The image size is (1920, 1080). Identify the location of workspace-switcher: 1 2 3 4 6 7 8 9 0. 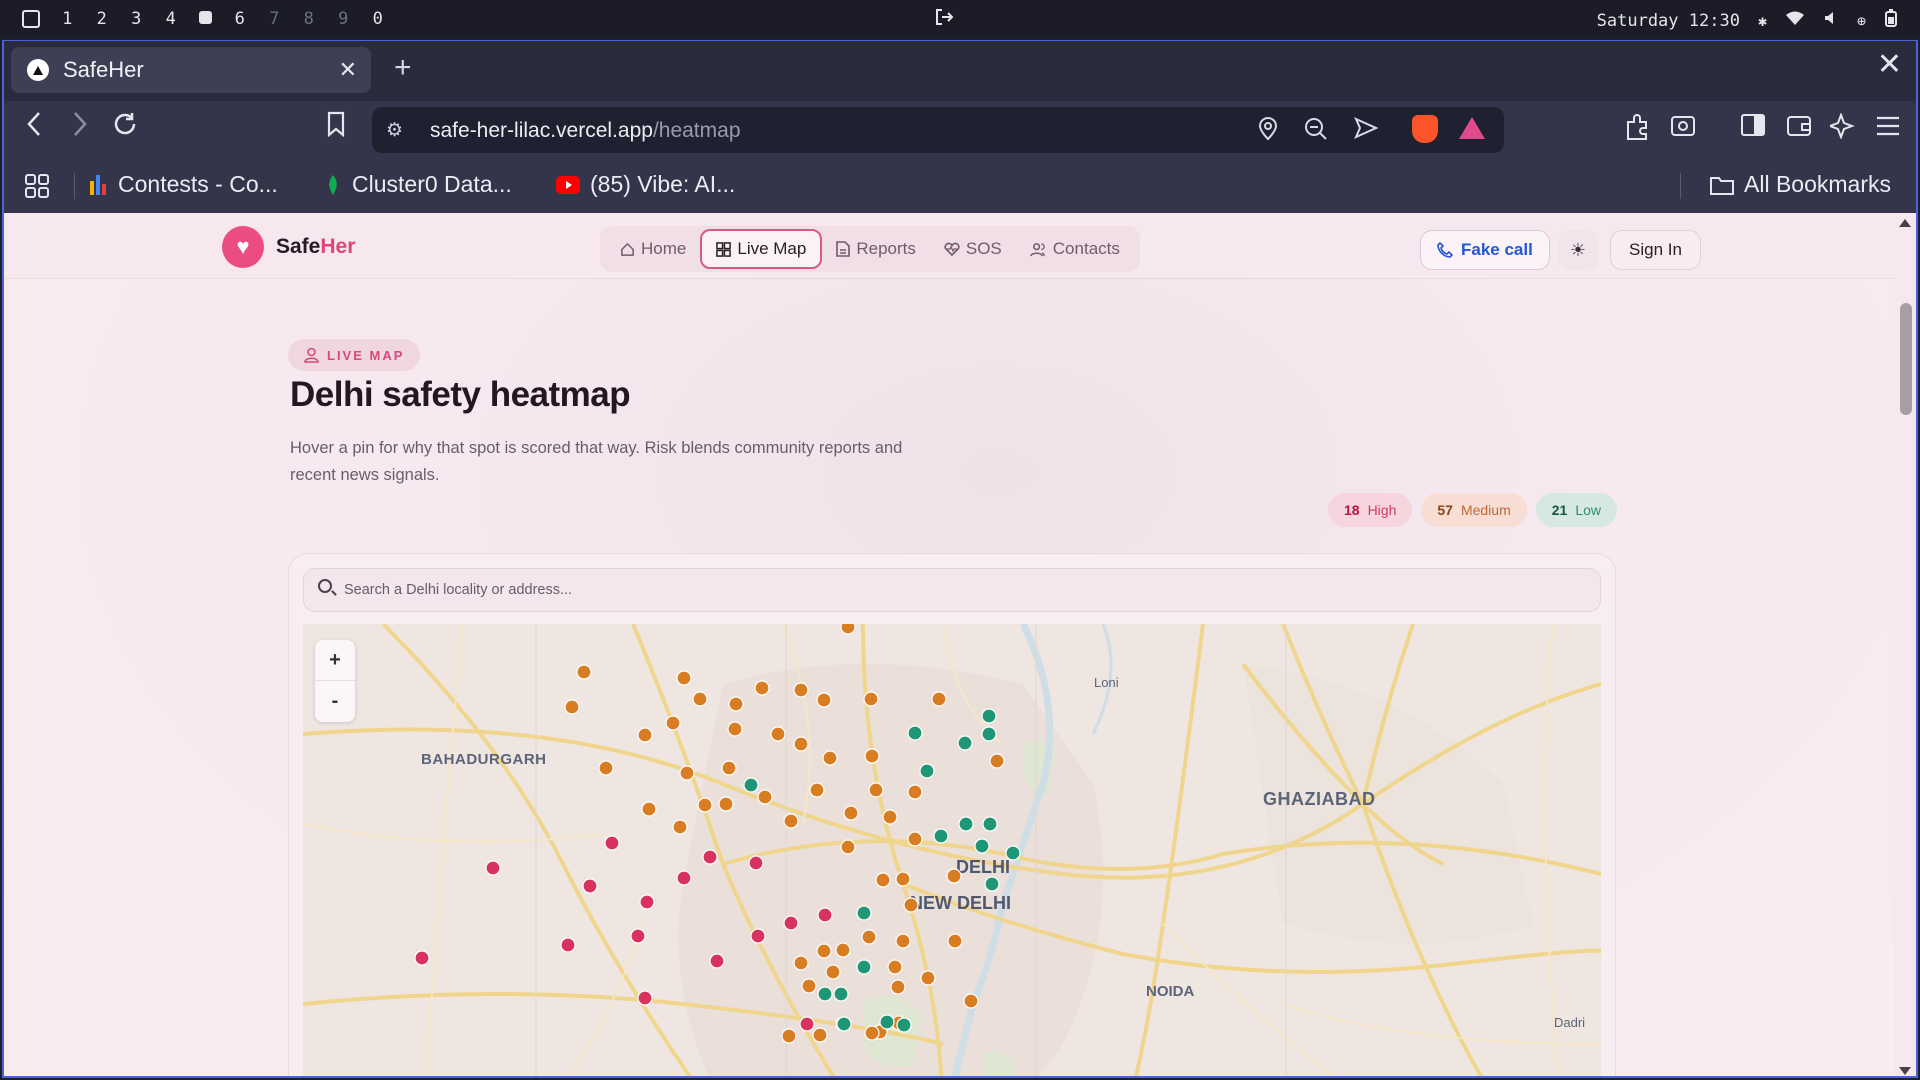
(222, 19).